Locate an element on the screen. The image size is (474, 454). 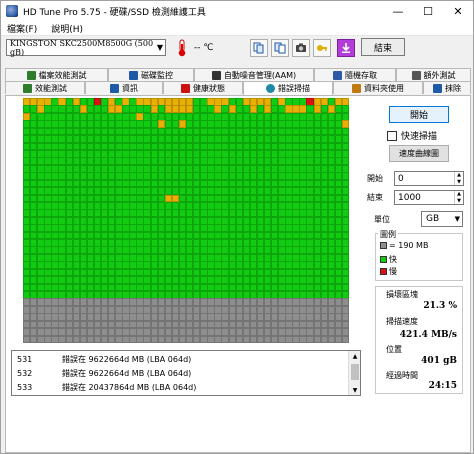
folder-icon is located at coordinates (356, 88).